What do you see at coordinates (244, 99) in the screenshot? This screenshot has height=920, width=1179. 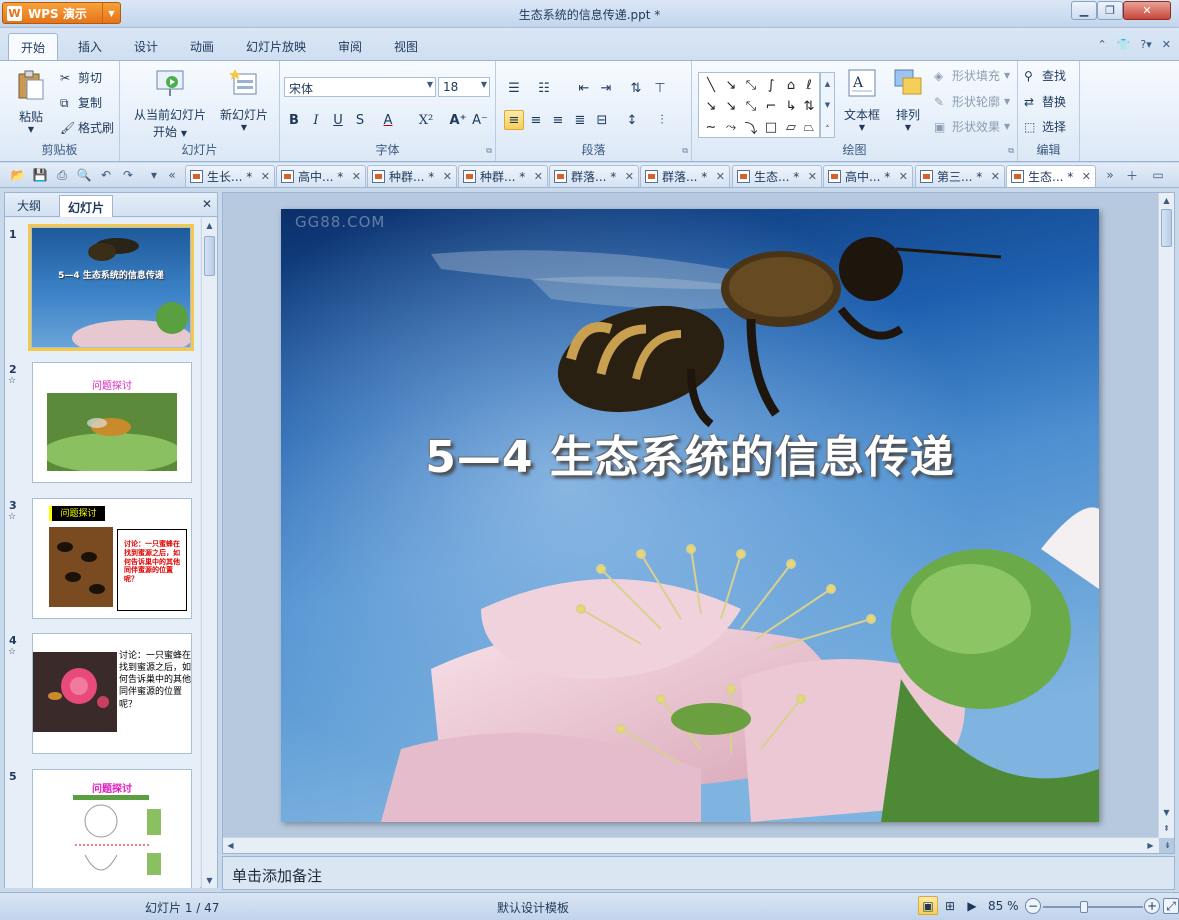 I see `new-slide-button: 新幻灯片 ▼` at bounding box center [244, 99].